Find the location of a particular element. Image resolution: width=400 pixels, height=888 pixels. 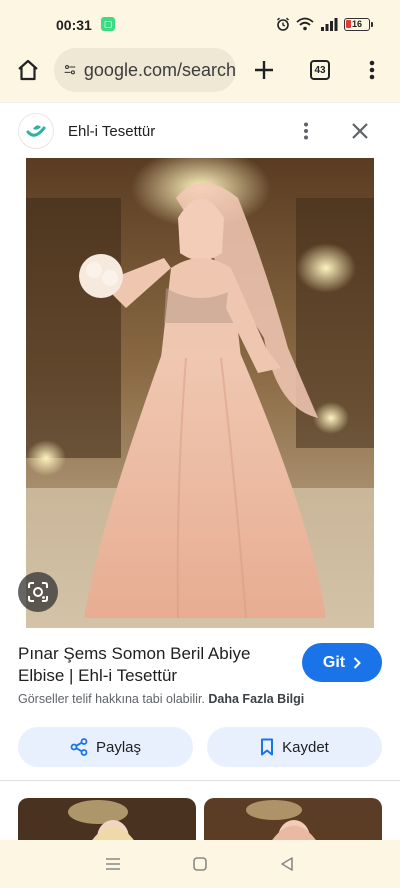

home-nav-icon is located at coordinates (200, 864).